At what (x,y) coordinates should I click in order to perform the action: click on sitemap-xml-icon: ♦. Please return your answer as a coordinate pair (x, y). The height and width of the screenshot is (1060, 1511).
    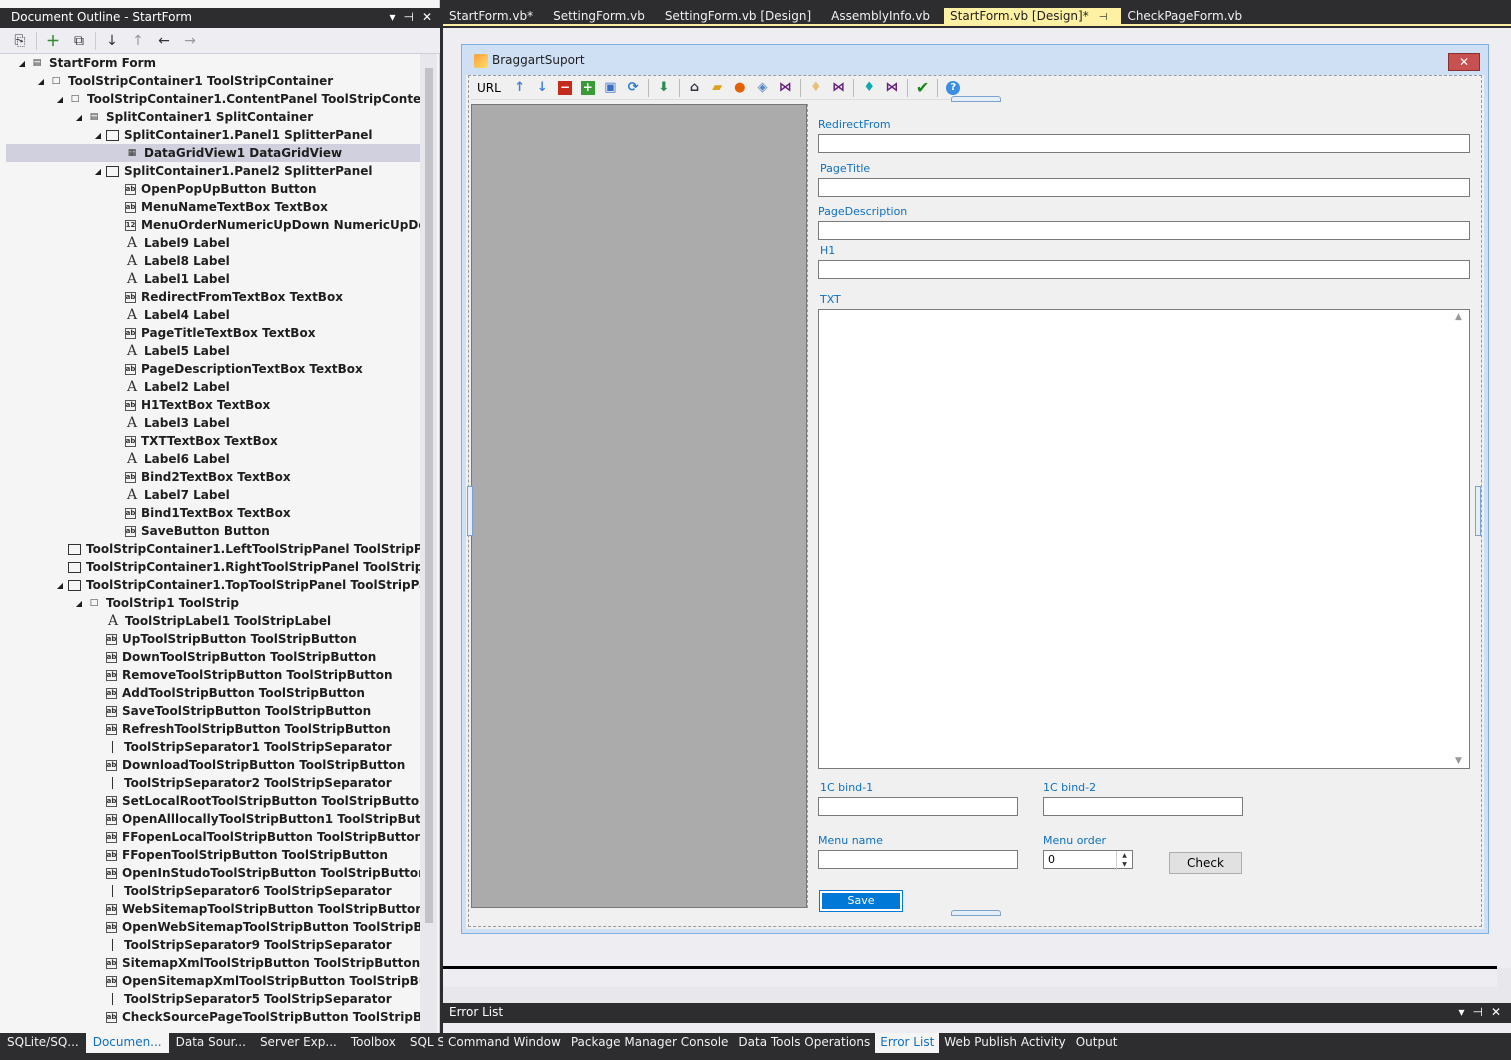
    Looking at the image, I should click on (869, 88).